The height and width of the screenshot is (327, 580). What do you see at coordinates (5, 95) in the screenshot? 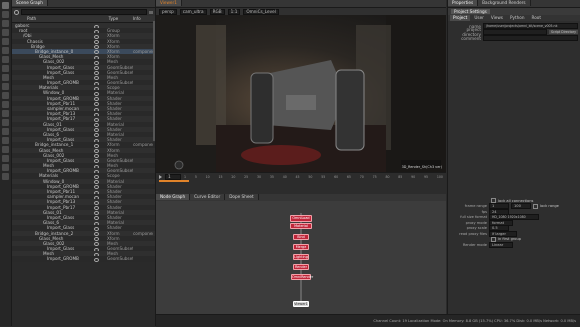
I see `brush-icon` at bounding box center [5, 95].